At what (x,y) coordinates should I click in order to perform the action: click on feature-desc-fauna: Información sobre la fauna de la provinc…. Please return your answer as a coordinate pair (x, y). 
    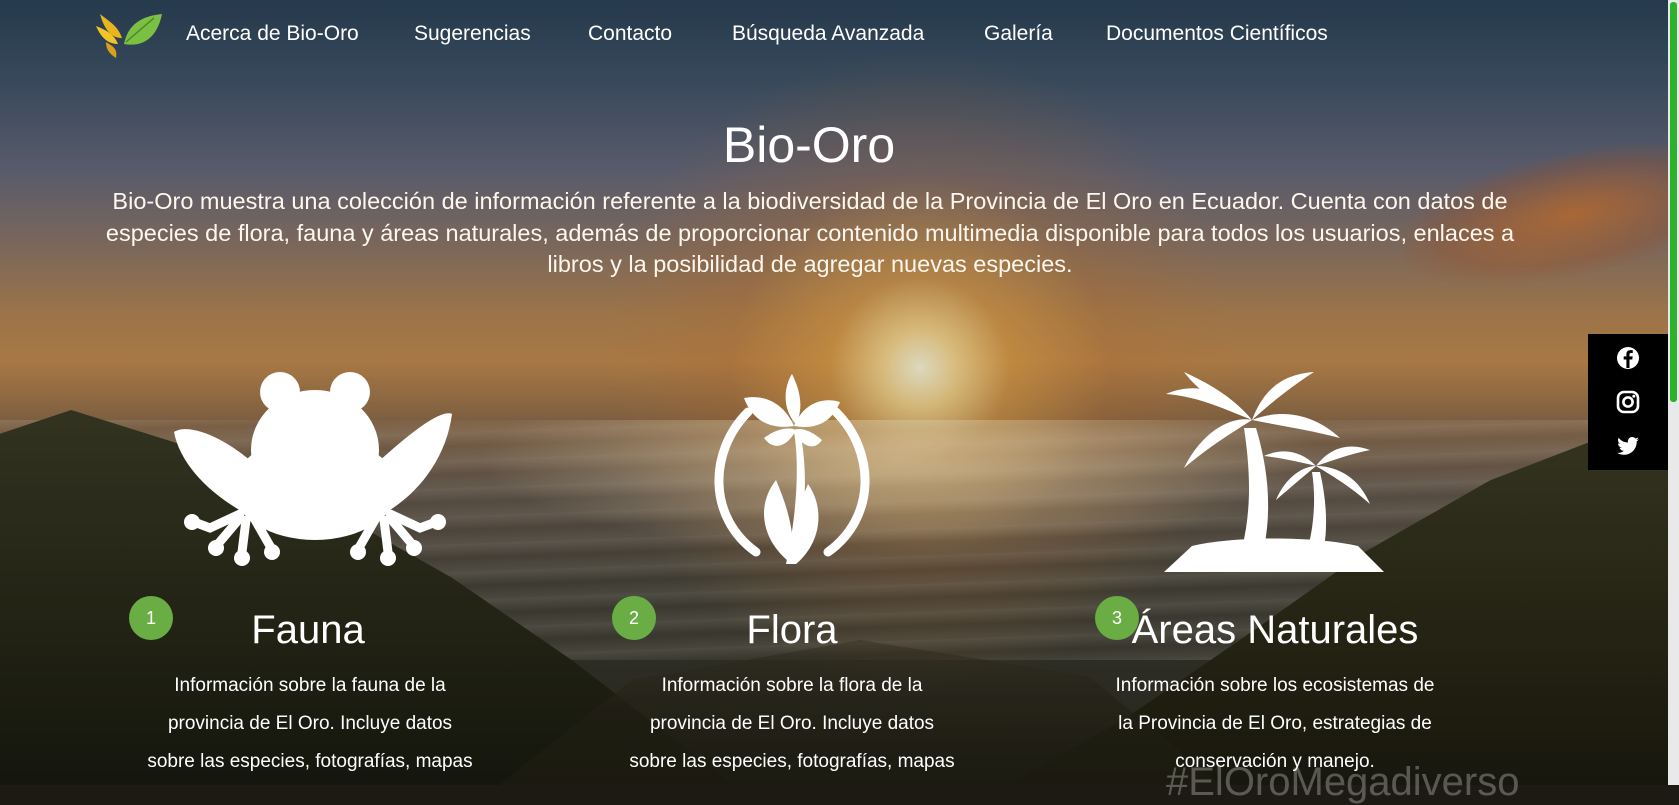
    Looking at the image, I should click on (310, 724).